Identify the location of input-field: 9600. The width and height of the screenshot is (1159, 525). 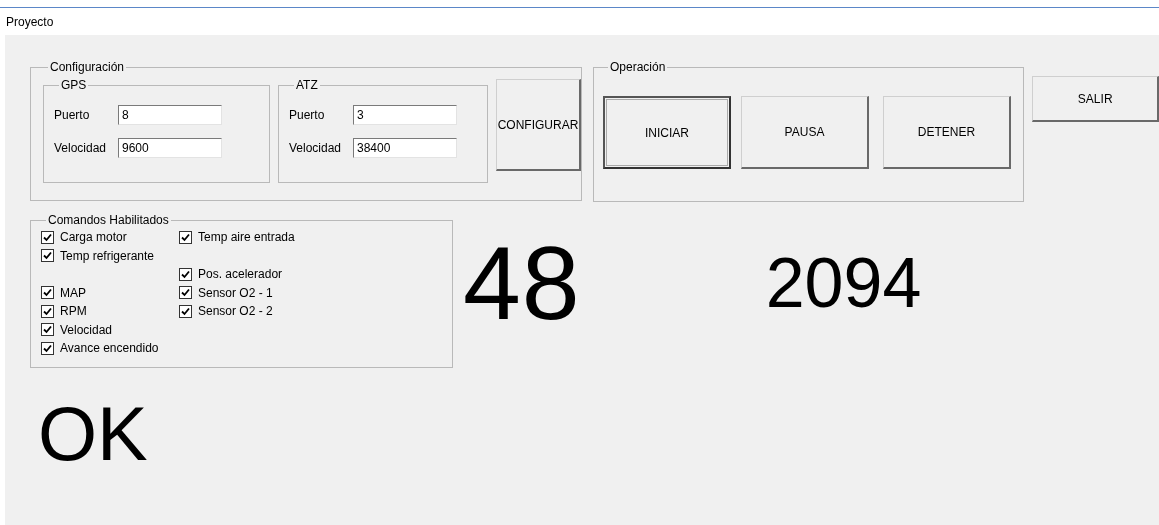
(170, 147).